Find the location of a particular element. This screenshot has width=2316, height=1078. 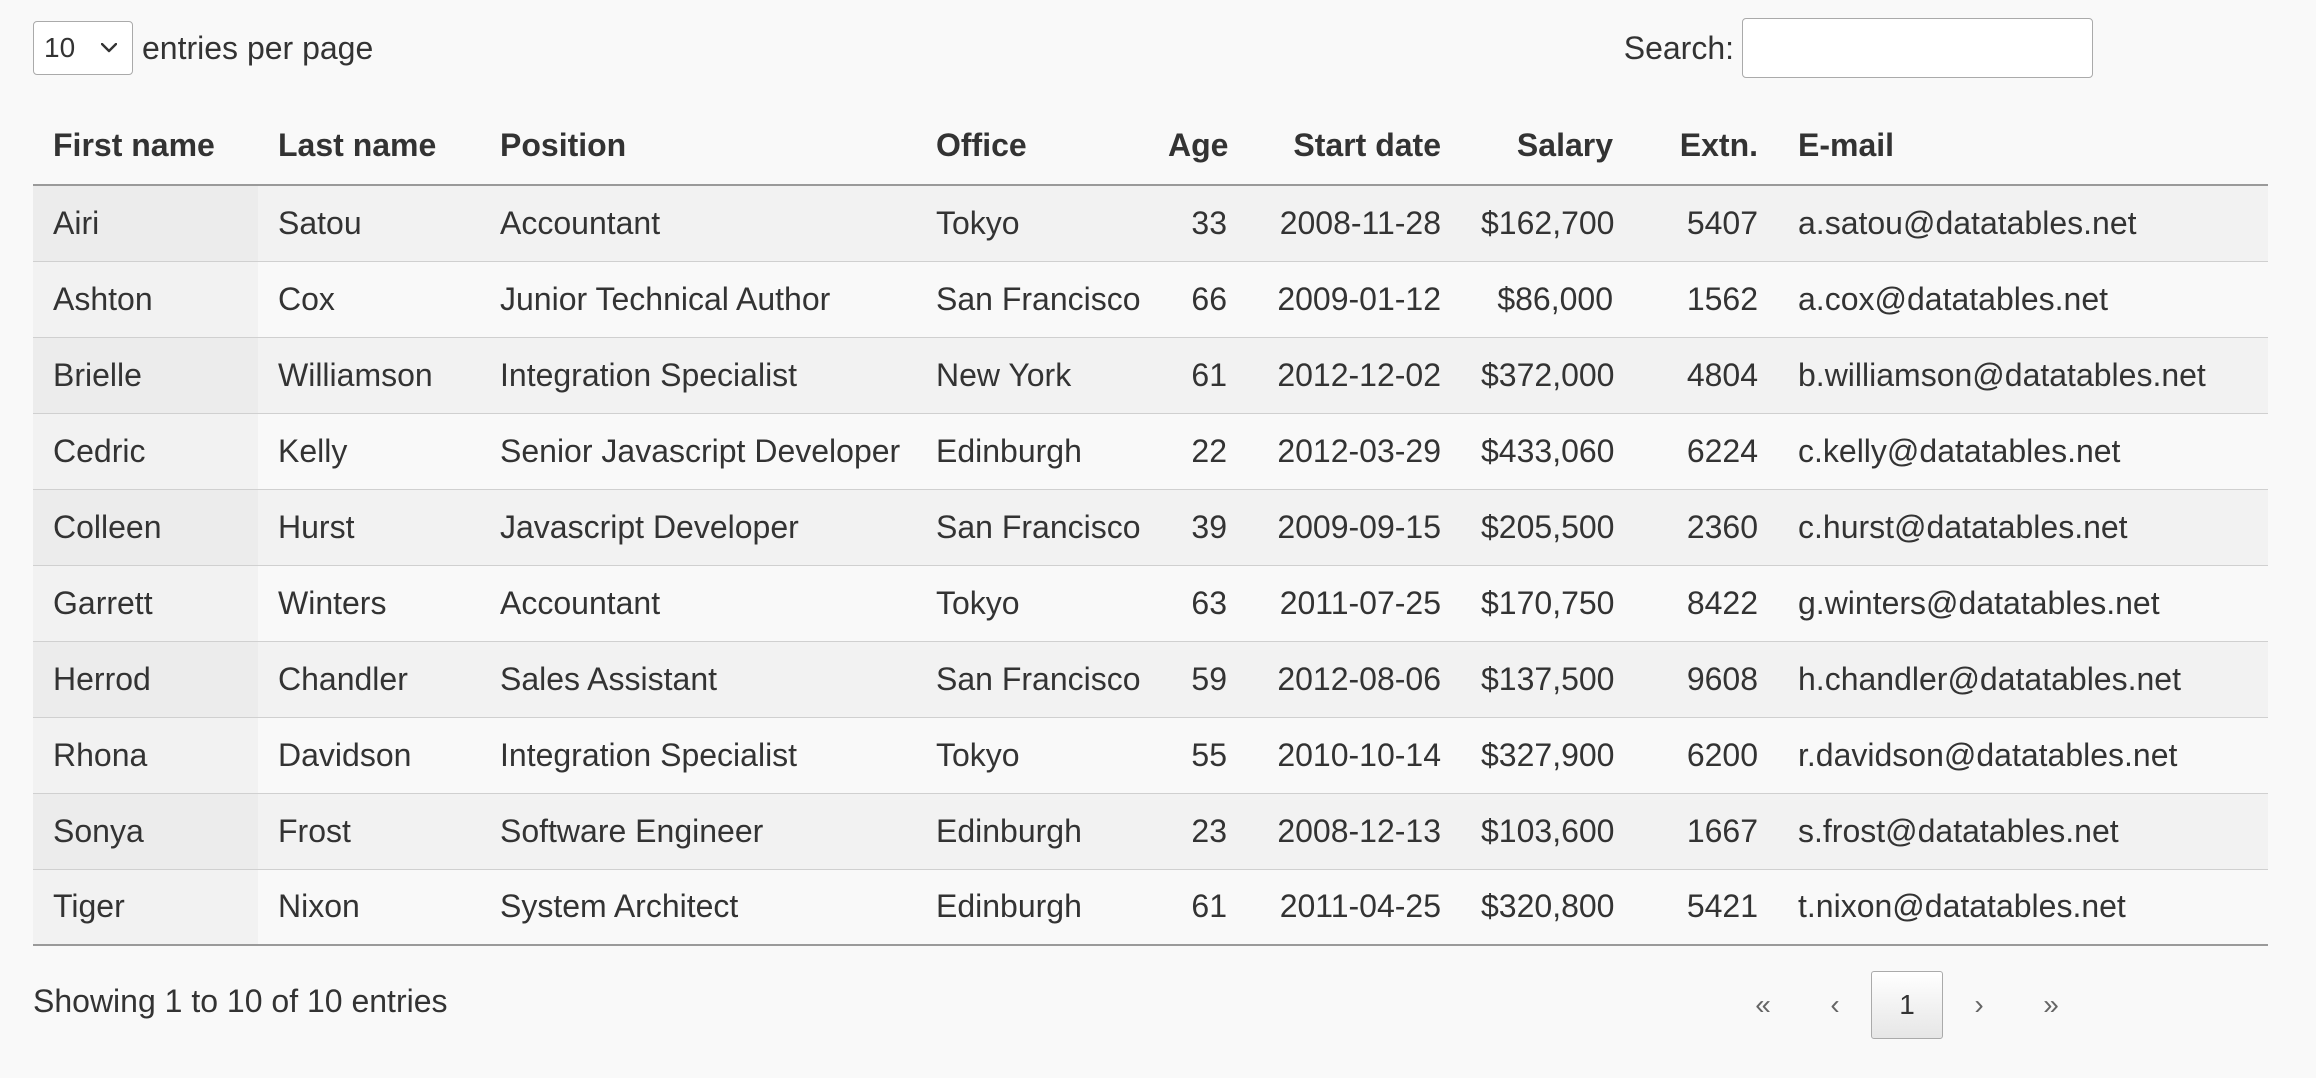

column-header-start-date: Start date is located at coordinates (1354, 146).